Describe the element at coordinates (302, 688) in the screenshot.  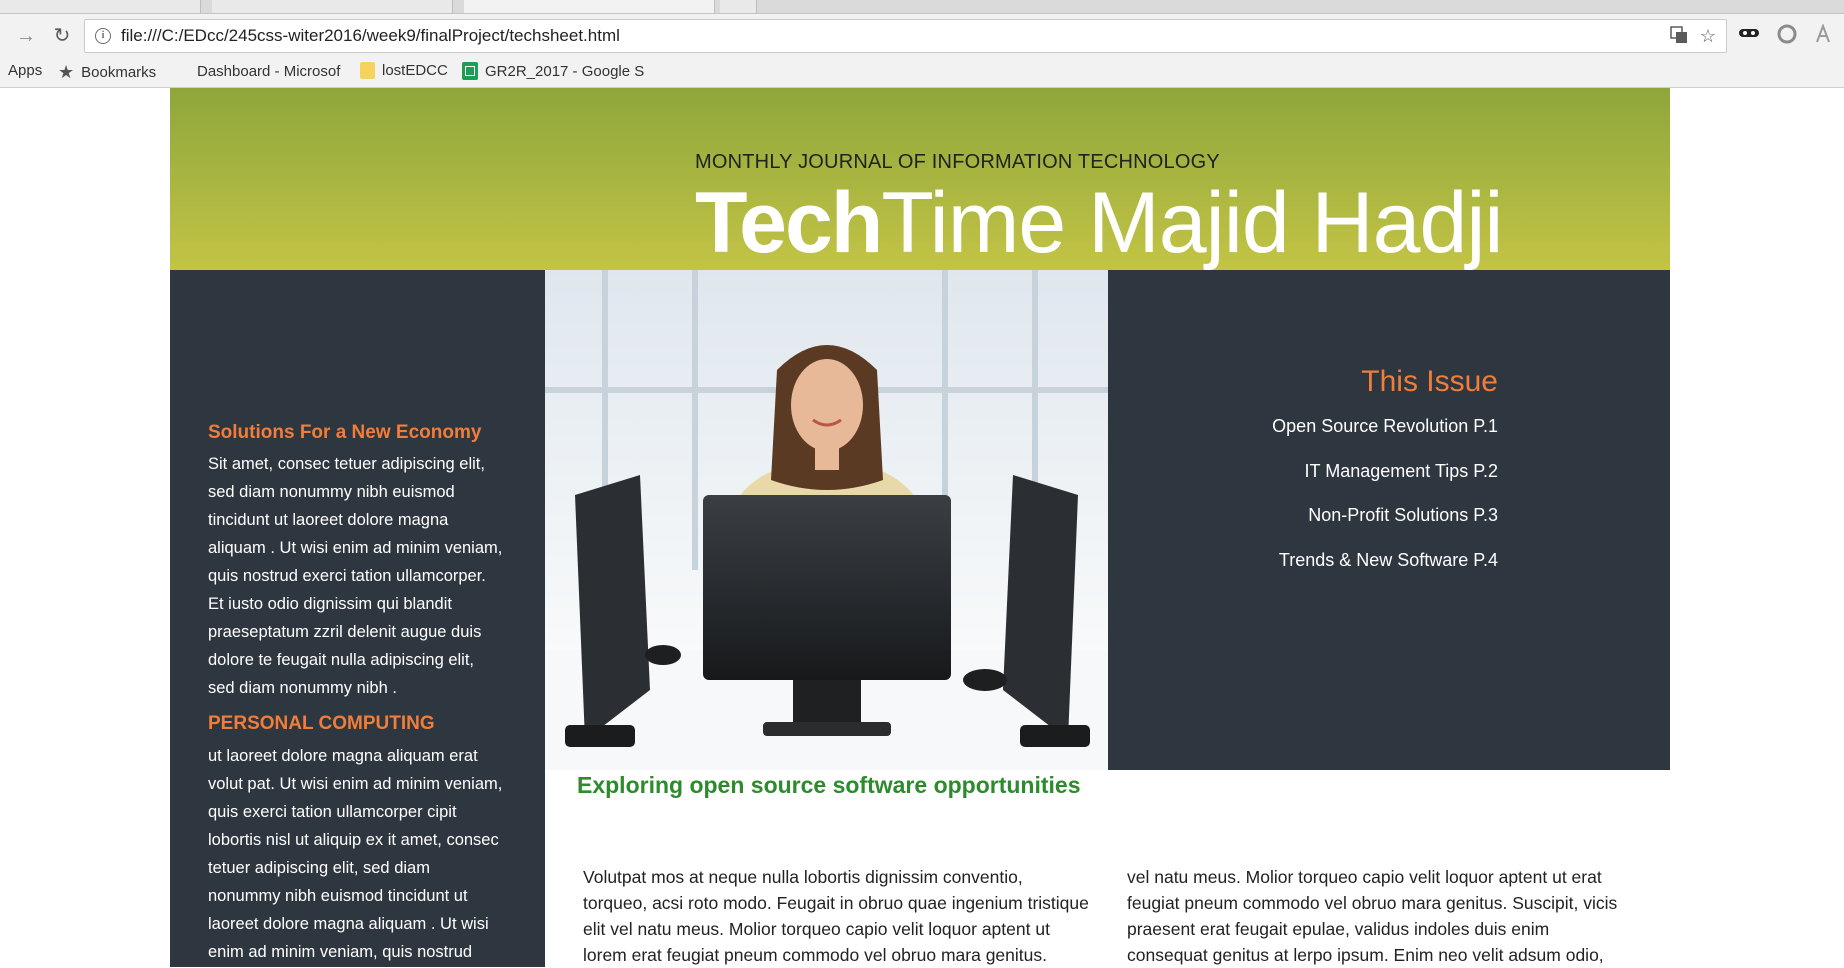
I see `text-line: sed diam nonummy nibh .` at that location.